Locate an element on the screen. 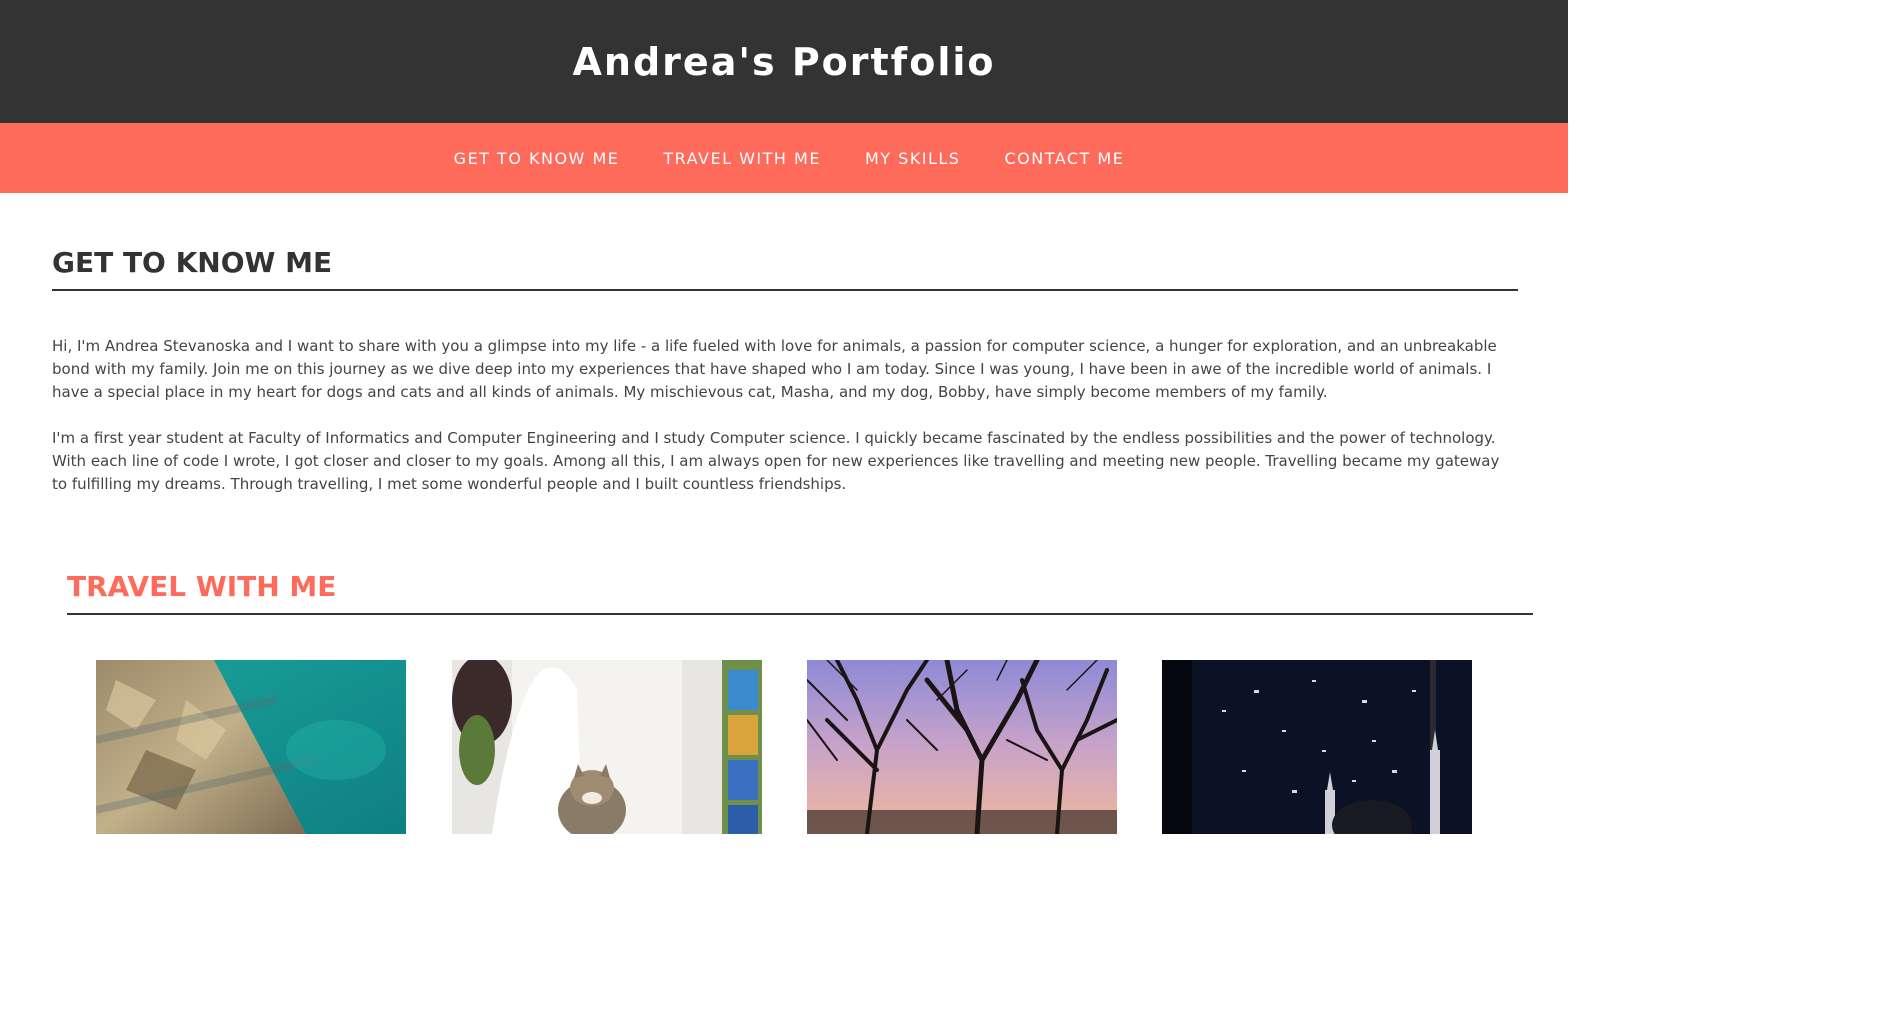 This screenshot has width=1898, height=1010. cat-photo is located at coordinates (607, 747).